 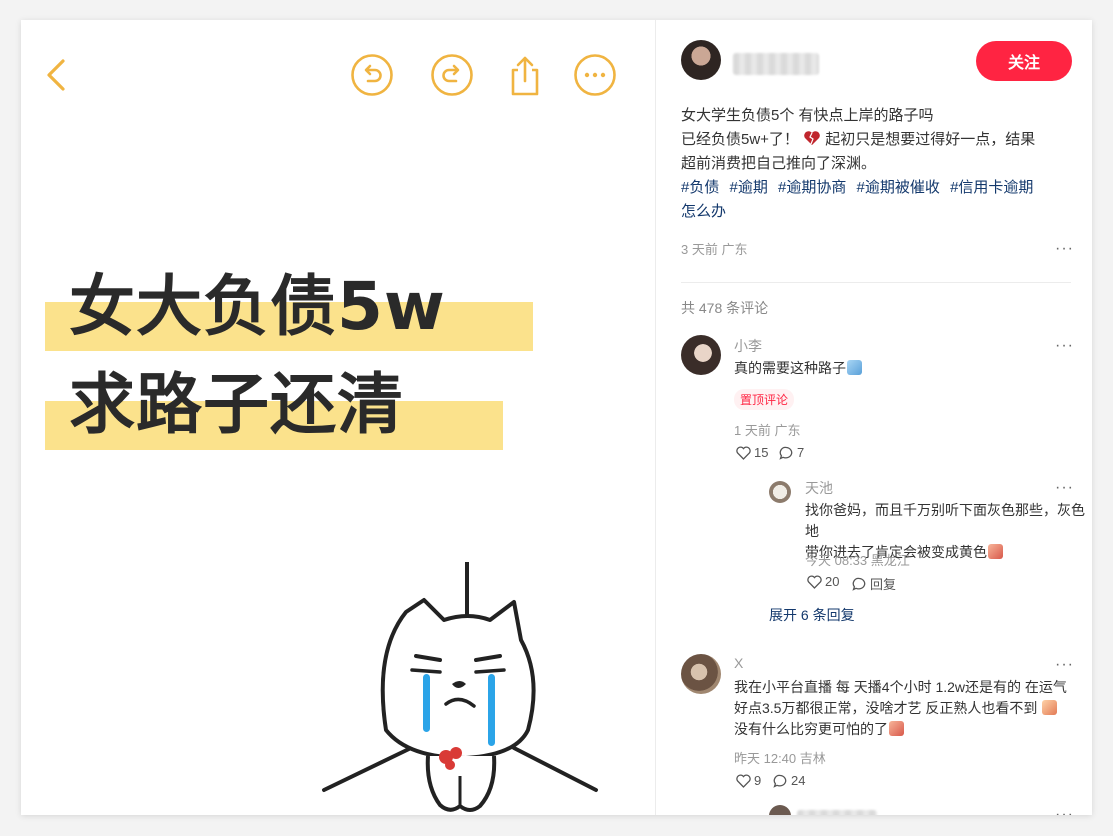 I want to click on comment-text-line: 我在小平台直播 每 天播4个小时 1.2w还是有的 在运气, so click(x=900, y=687).